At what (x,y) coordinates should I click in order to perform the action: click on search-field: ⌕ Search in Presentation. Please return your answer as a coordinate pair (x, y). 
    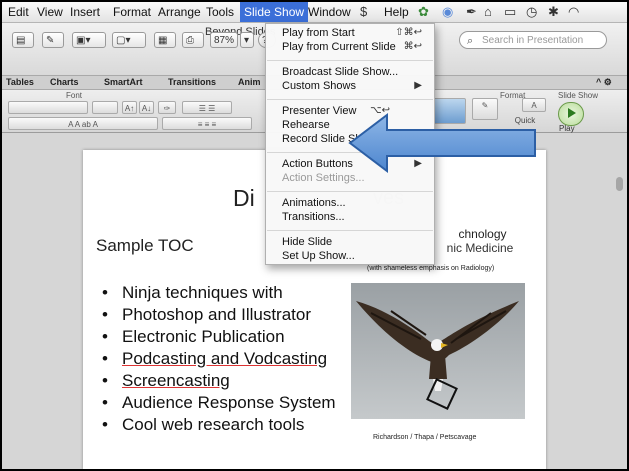
    Looking at the image, I should click on (533, 40).